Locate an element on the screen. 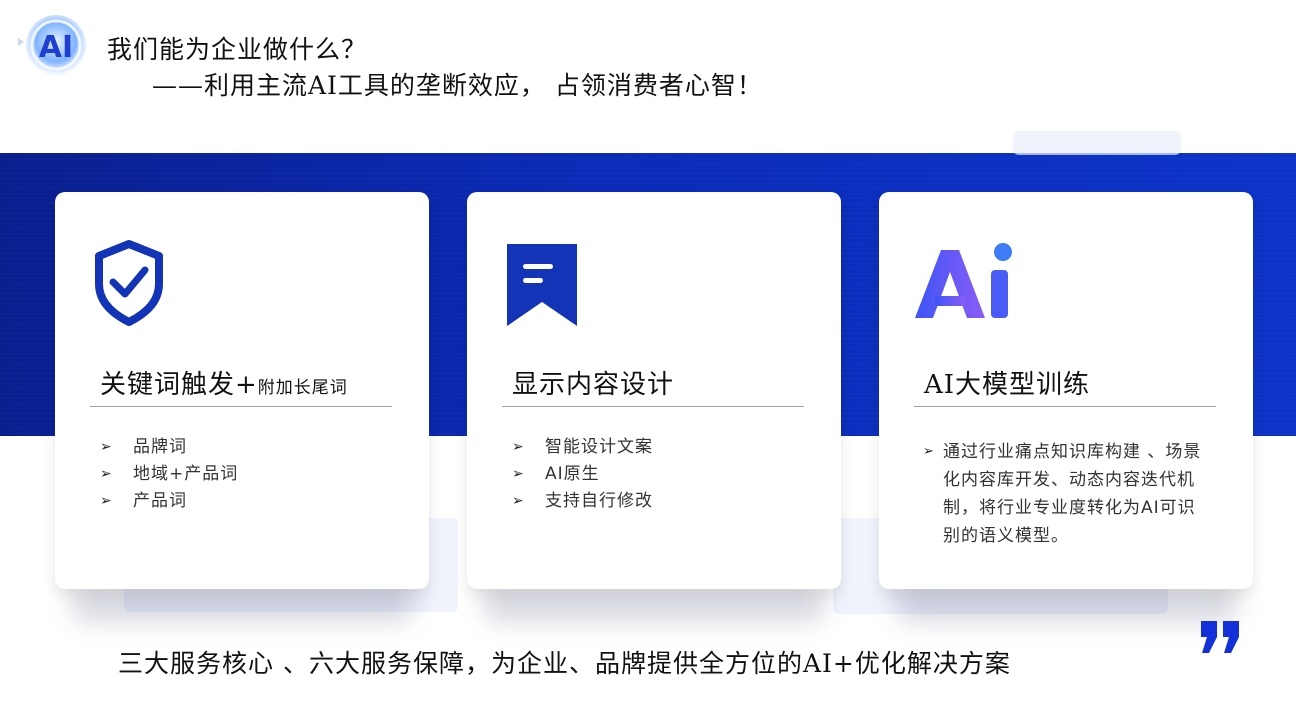 Image resolution: width=1296 pixels, height=711 pixels. card-heading: 显示内容设计 is located at coordinates (593, 385).